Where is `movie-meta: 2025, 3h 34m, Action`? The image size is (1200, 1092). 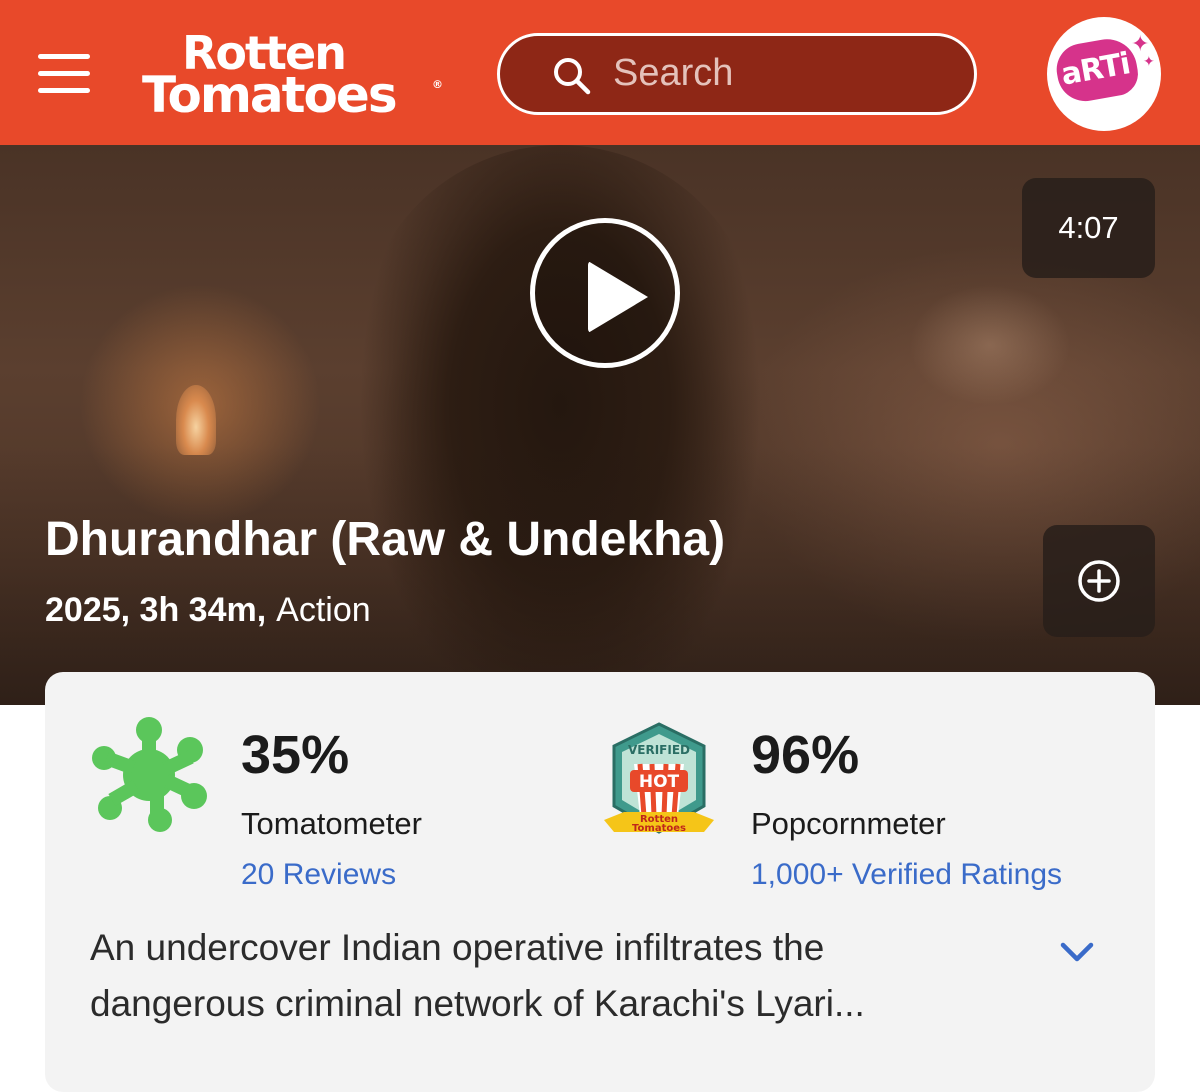
movie-meta: 2025, 3h 34m, Action is located at coordinates (208, 610).